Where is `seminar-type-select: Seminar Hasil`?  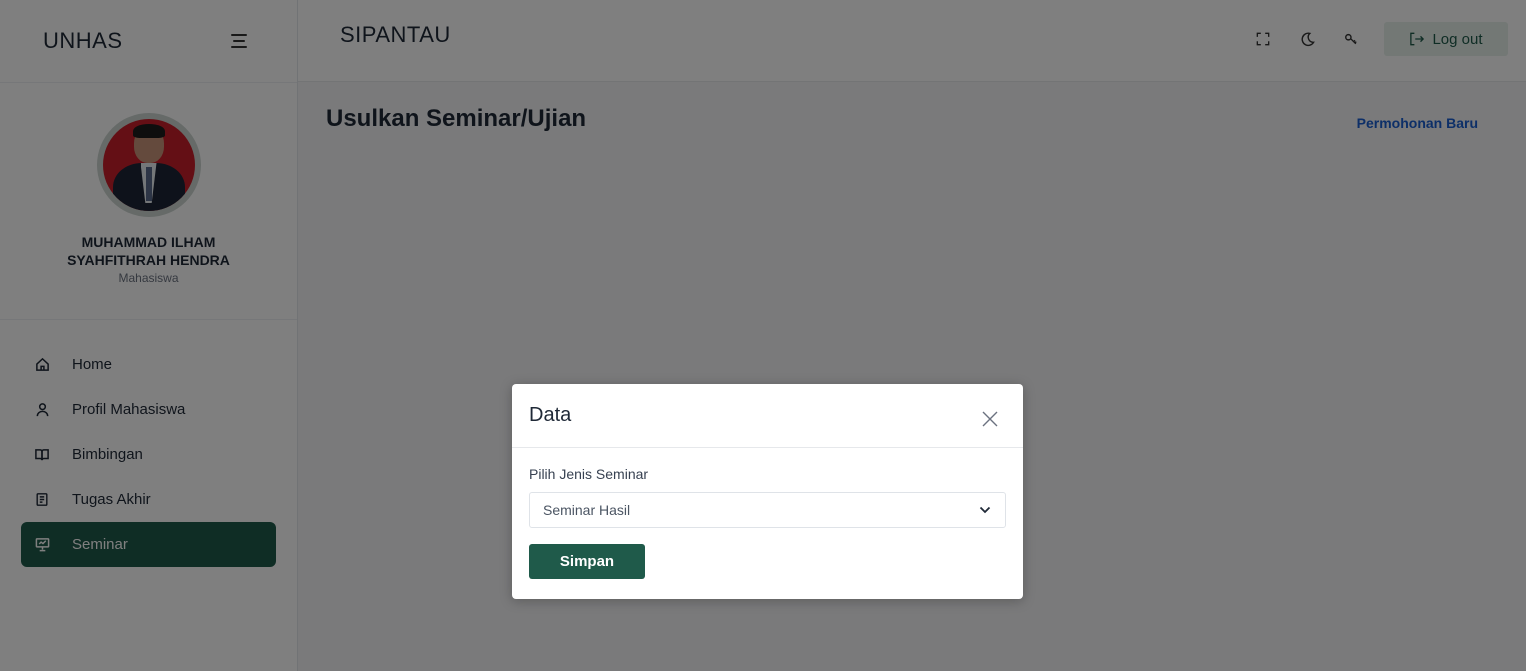
seminar-type-select: Seminar Hasil is located at coordinates (767, 510).